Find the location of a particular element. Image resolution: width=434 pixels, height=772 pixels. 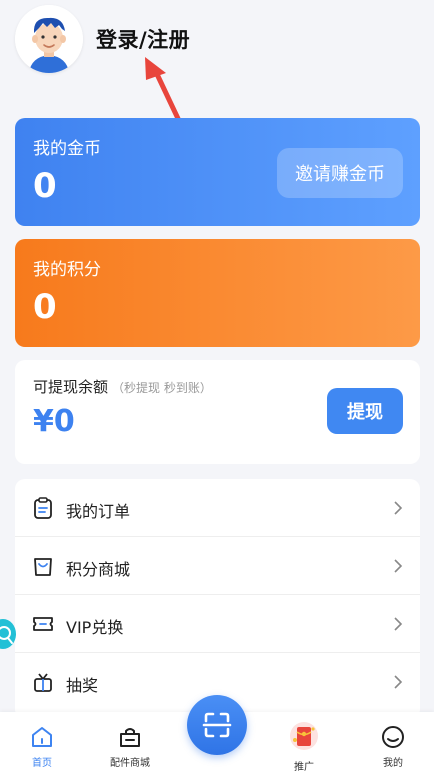

tab-label: 首页 is located at coordinates (42, 763).